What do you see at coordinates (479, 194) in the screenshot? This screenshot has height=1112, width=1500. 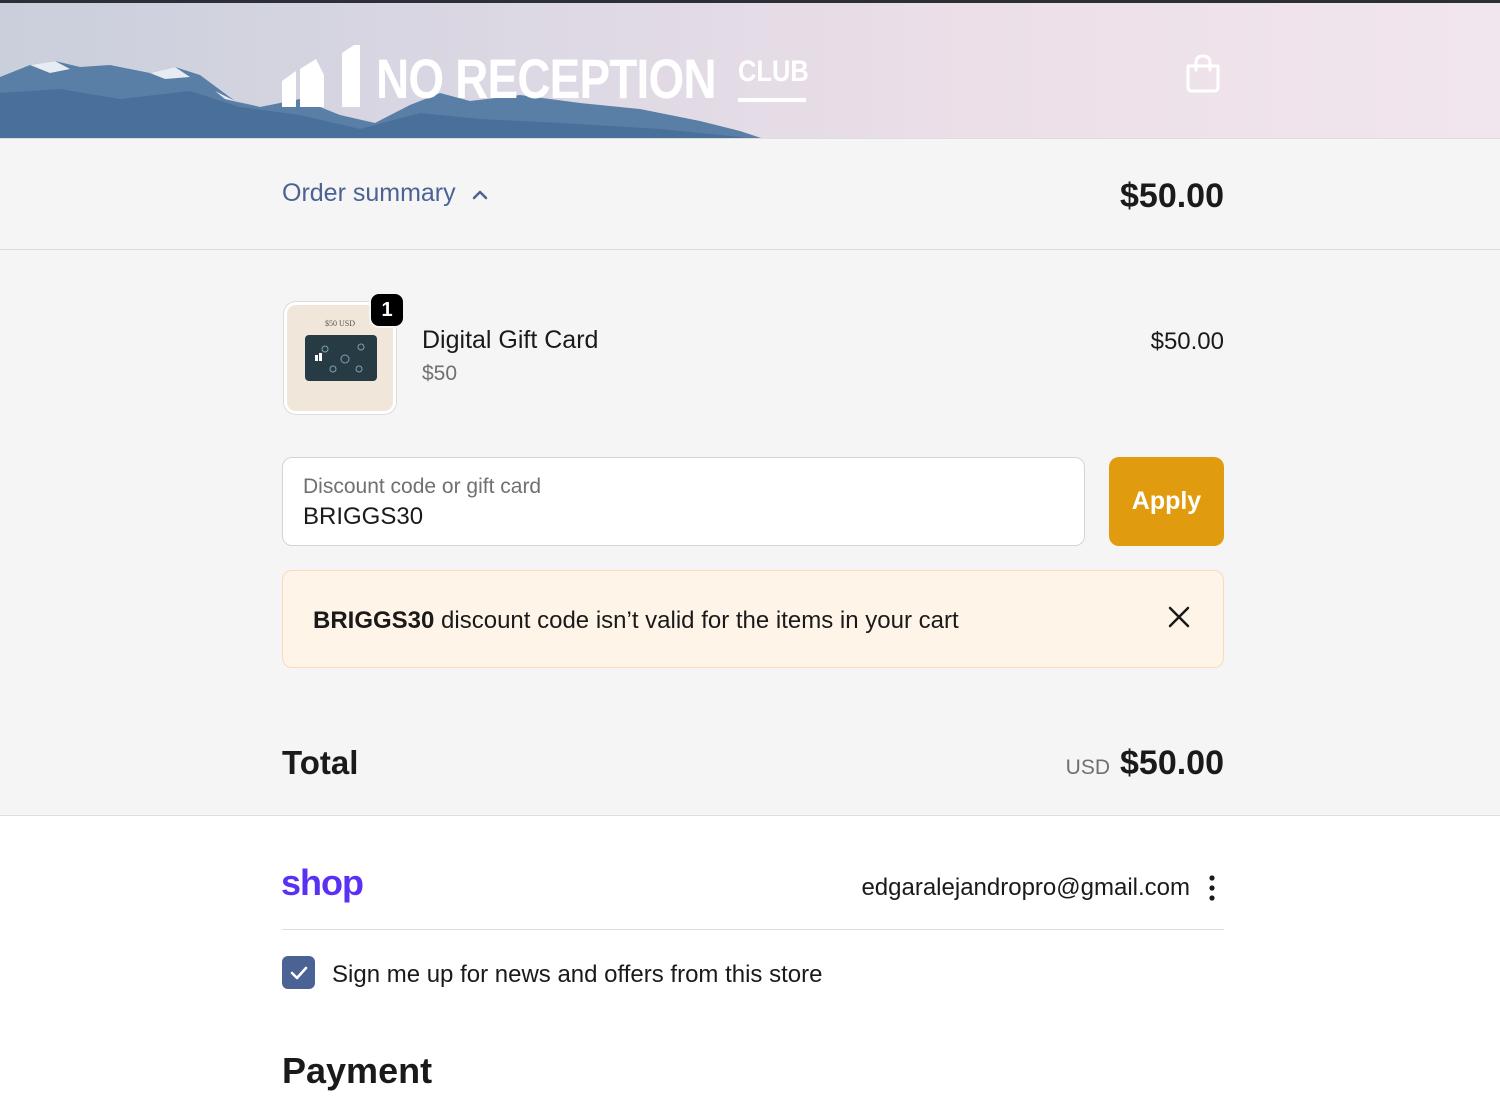 I see `chevron-up-icon` at bounding box center [479, 194].